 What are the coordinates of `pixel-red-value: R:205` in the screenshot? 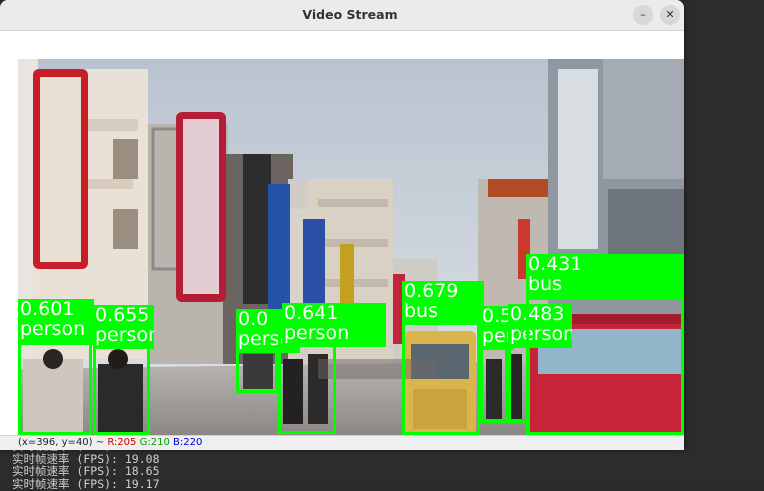 It's located at (122, 442).